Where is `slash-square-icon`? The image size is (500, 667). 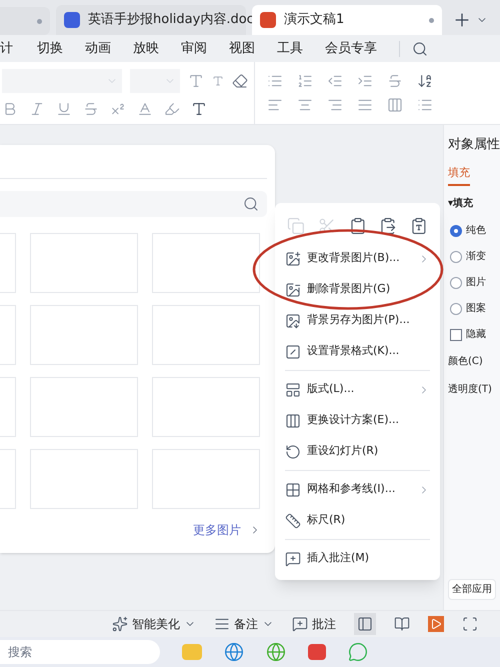
slash-square-icon is located at coordinates (293, 352).